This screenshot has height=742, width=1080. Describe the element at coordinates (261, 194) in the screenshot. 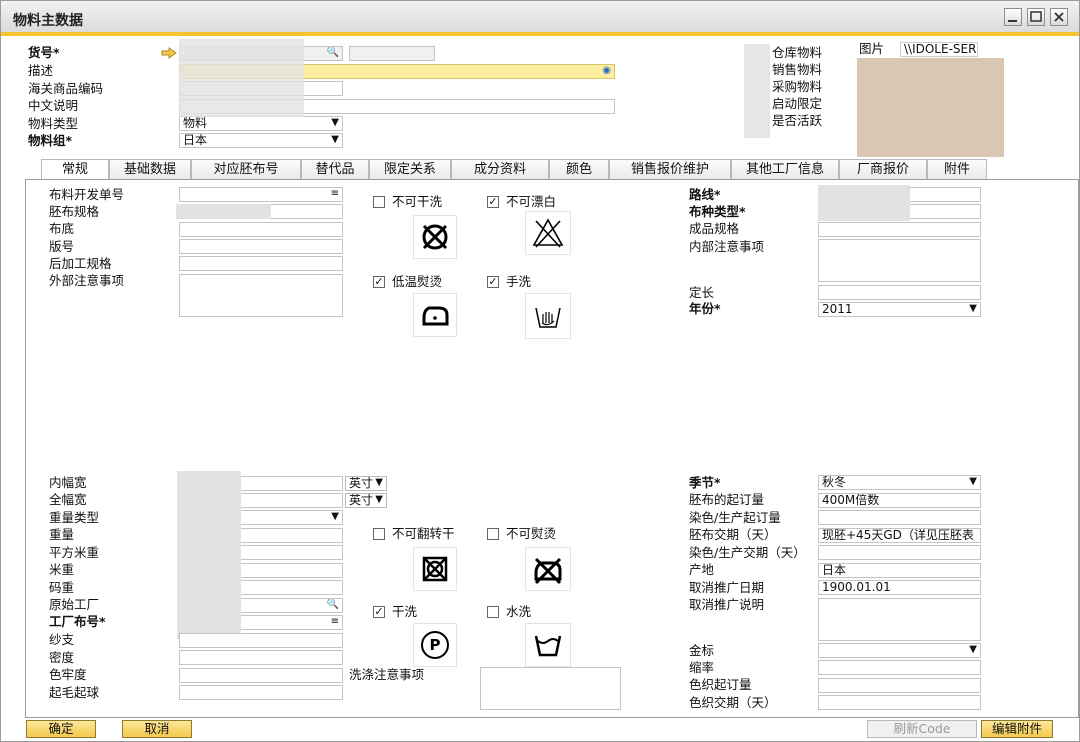

I see `fabric-dev-no-field: ≡` at that location.